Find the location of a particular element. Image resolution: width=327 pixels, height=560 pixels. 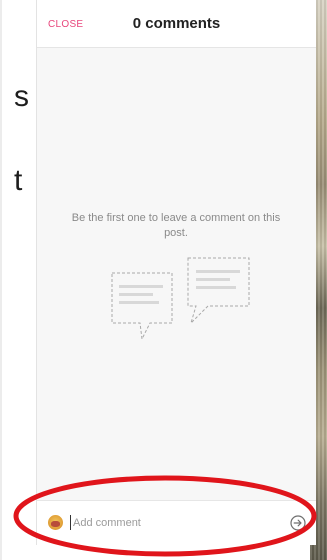

text-caret is located at coordinates (70, 522).